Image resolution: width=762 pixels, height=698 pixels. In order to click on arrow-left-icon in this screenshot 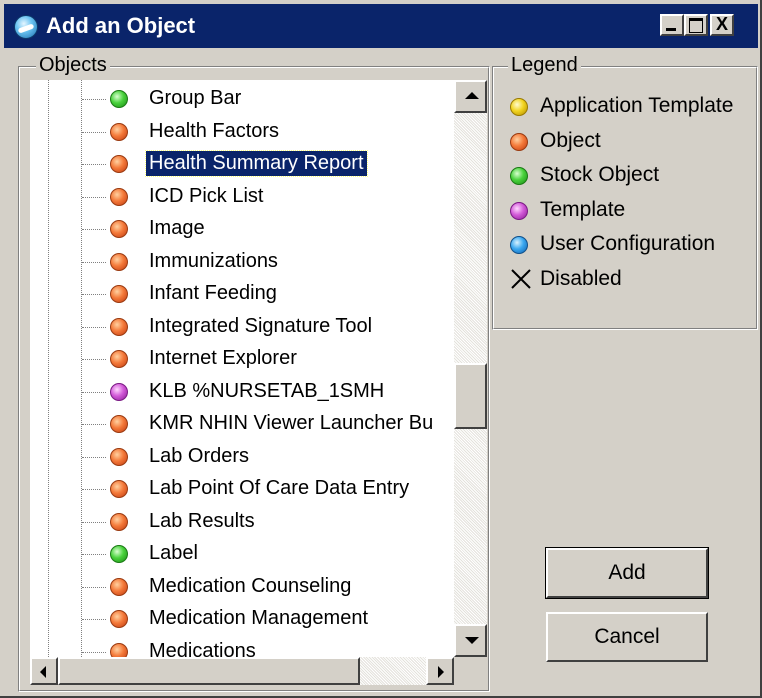, I will do `click(43, 672)`.